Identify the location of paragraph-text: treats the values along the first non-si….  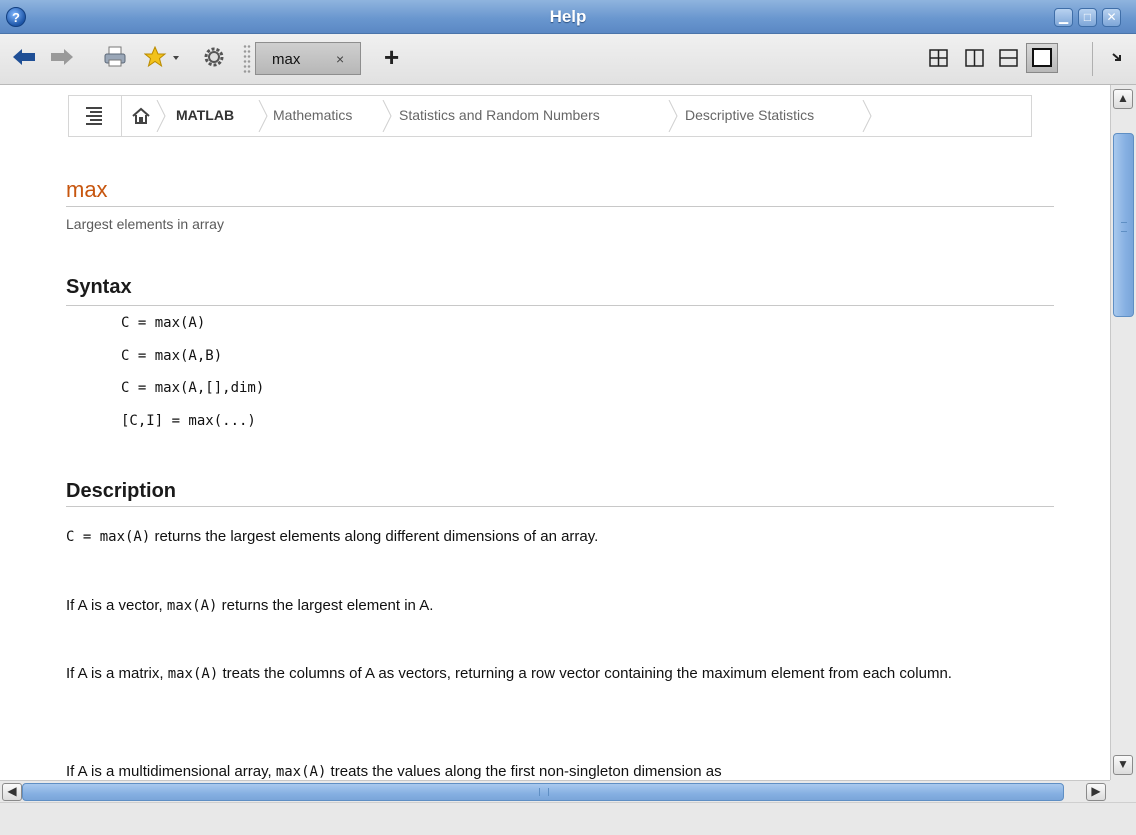
(524, 771).